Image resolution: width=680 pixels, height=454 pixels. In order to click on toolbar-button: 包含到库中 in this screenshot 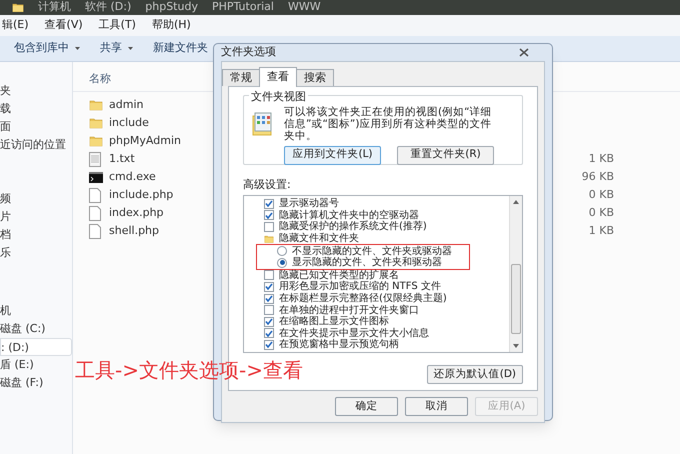, I will do `click(47, 48)`.